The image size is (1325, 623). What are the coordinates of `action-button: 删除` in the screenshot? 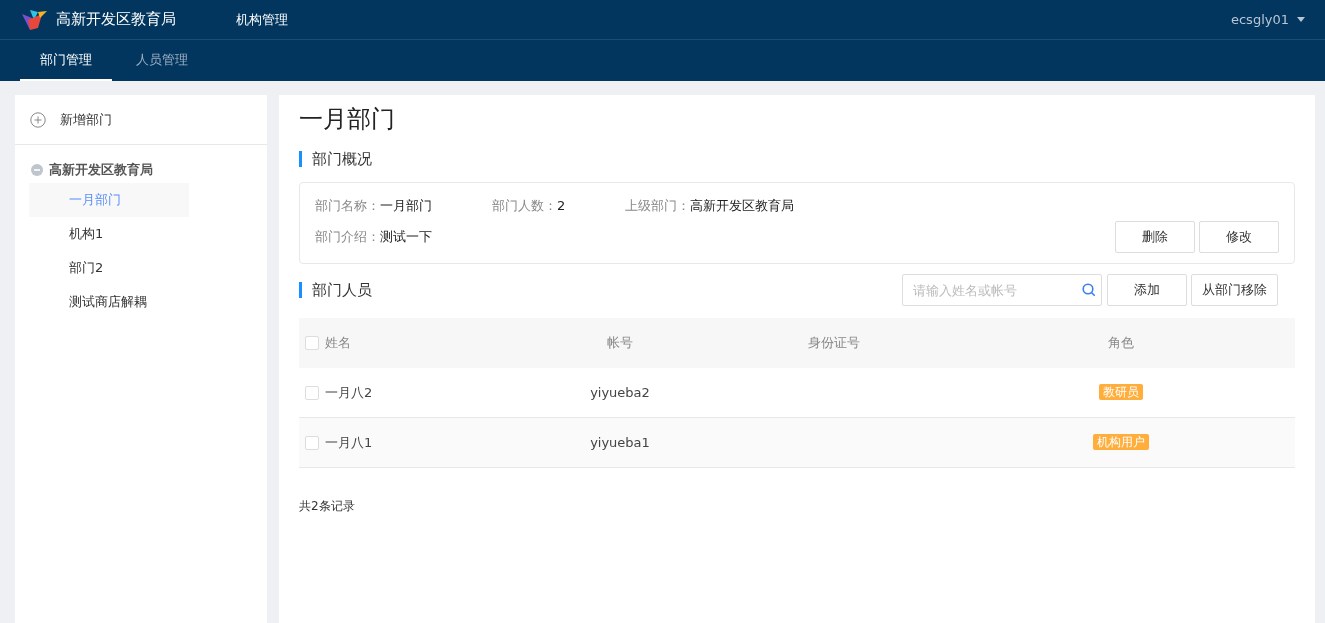 It's located at (1155, 237).